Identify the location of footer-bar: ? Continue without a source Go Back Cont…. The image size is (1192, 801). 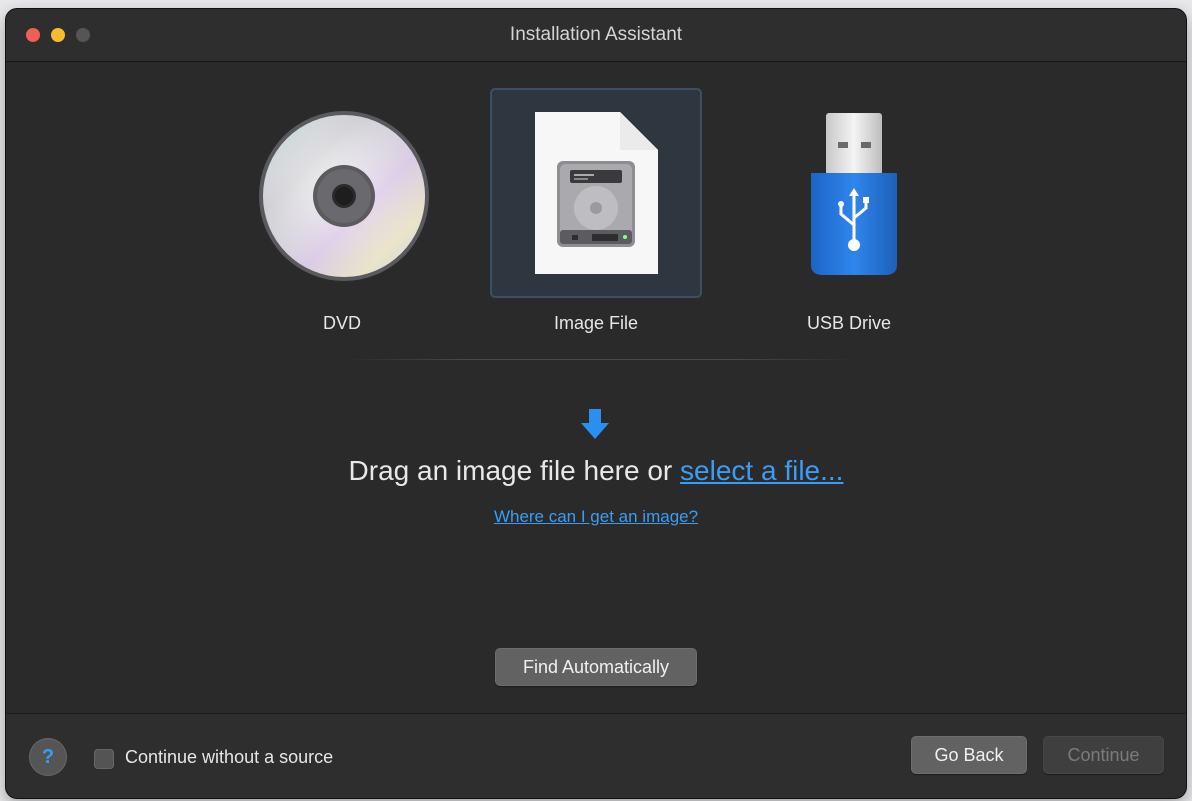
(596, 755).